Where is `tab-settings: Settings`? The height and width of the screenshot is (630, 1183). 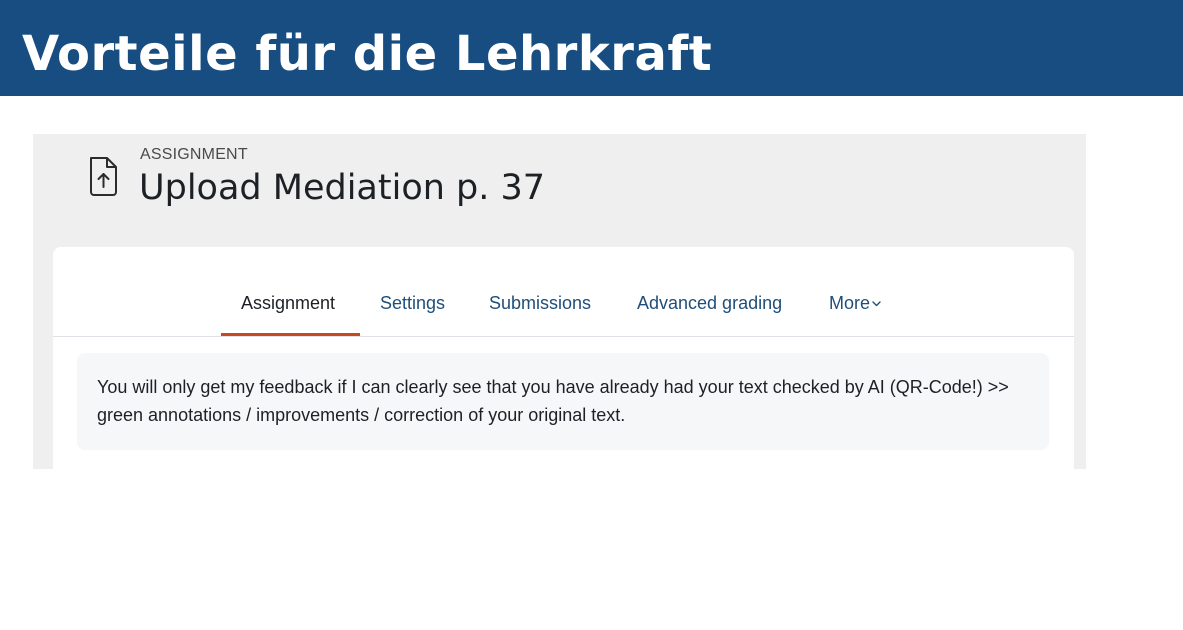
tab-settings: Settings is located at coordinates (412, 303).